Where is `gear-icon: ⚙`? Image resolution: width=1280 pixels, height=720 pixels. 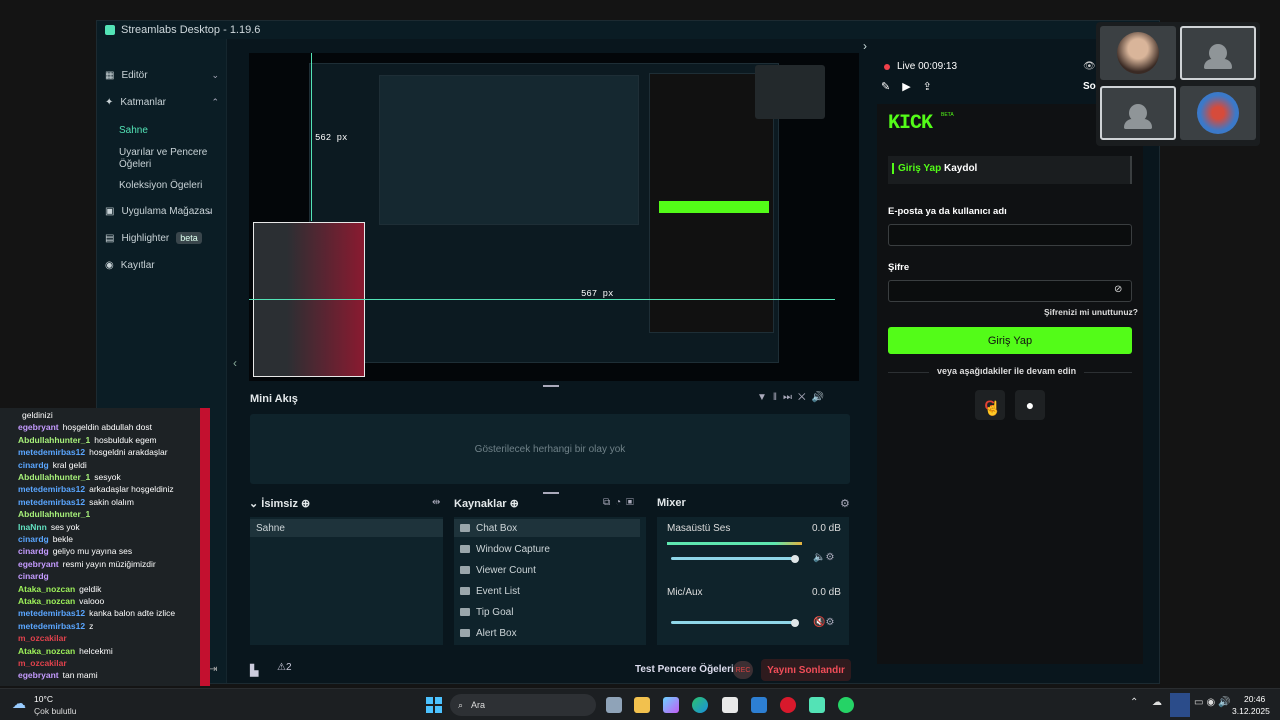
gear-icon: ⚙ is located at coordinates (845, 503).